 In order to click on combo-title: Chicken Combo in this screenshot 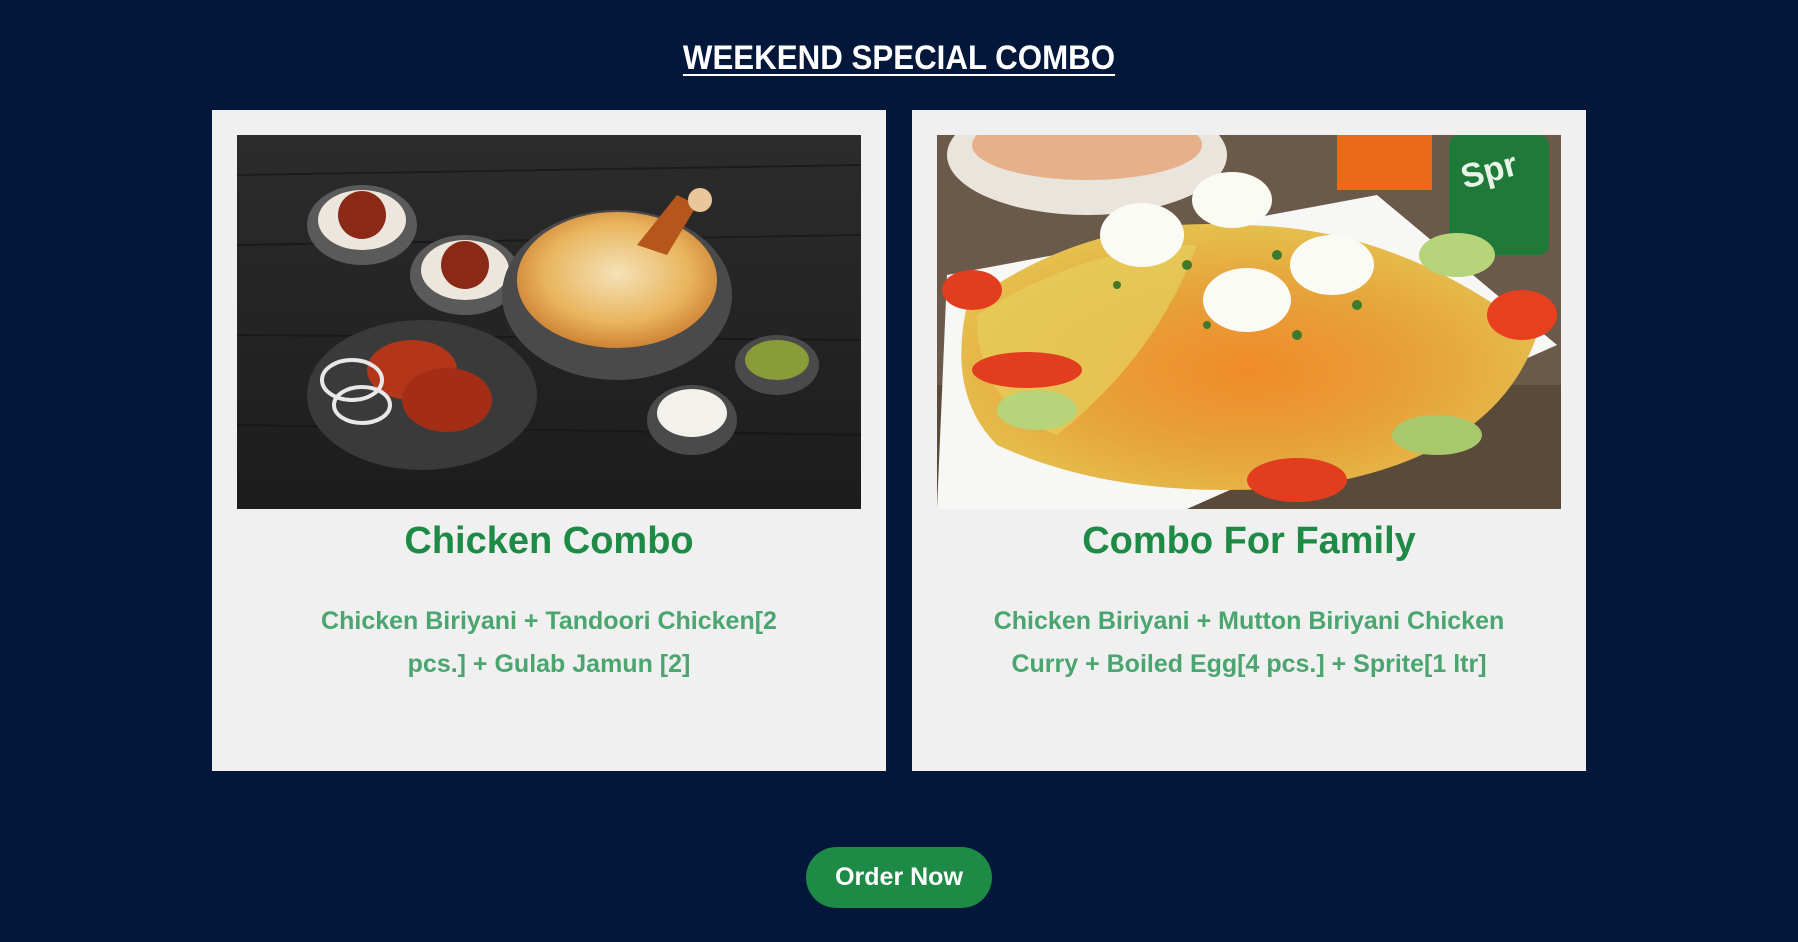, I will do `click(549, 541)`.